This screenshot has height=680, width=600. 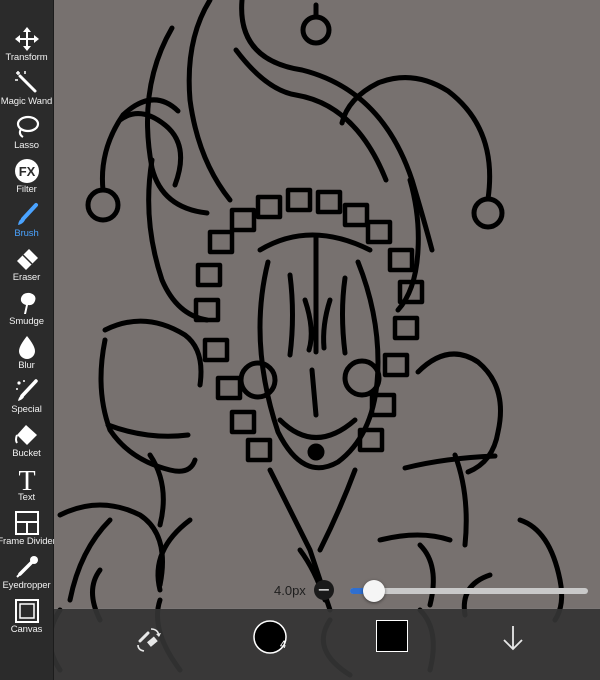 What do you see at coordinates (25, 82) in the screenshot?
I see `magic-wand-icon` at bounding box center [25, 82].